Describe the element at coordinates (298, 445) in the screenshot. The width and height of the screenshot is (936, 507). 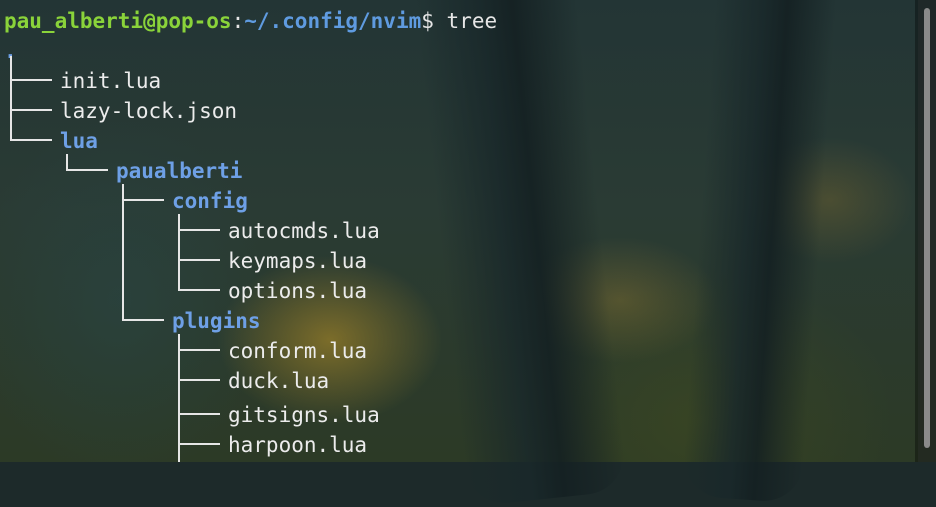
I see `tree-file: harpoon.lua` at that location.